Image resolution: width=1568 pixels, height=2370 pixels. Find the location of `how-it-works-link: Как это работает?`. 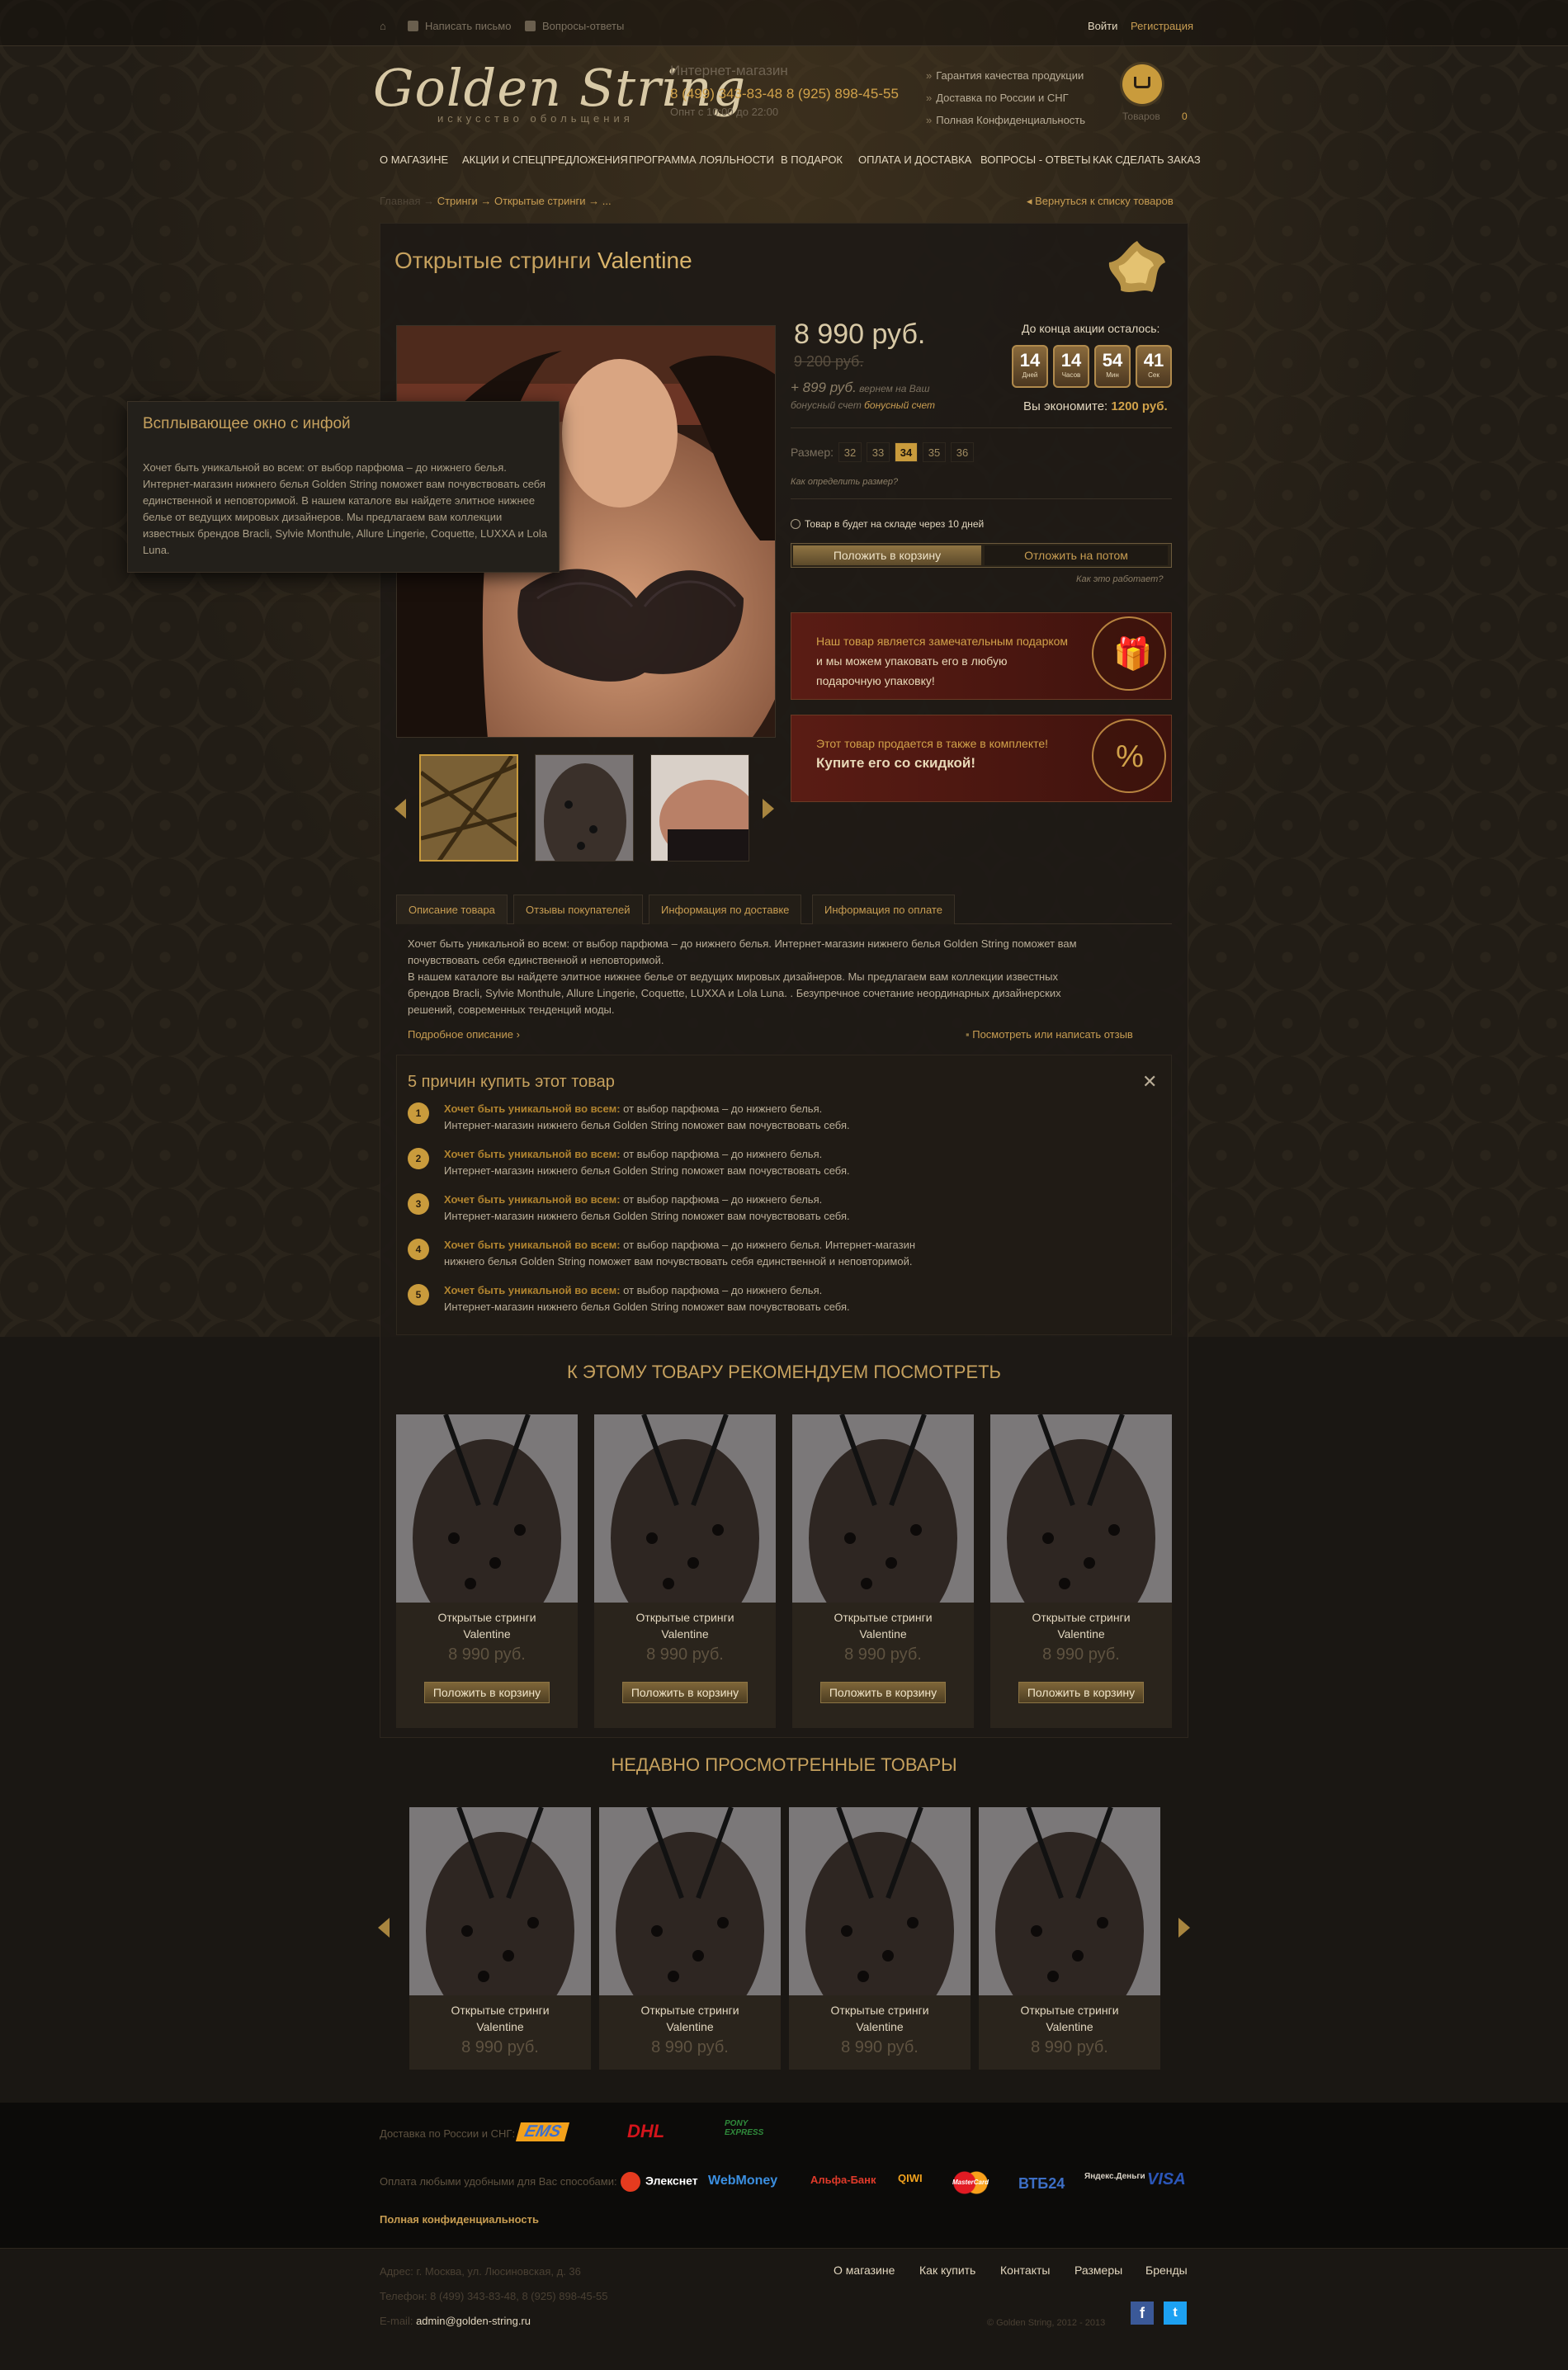

how-it-works-link: Как это работает? is located at coordinates (1119, 579).